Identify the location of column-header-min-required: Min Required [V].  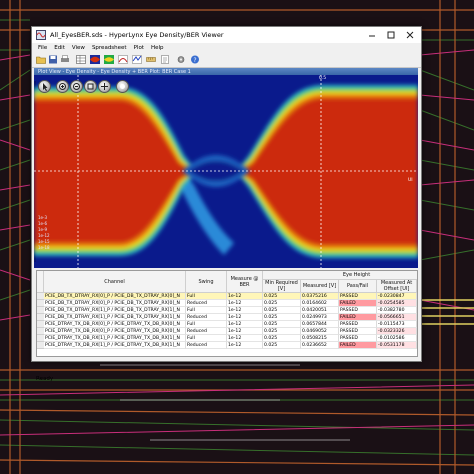
(282, 286).